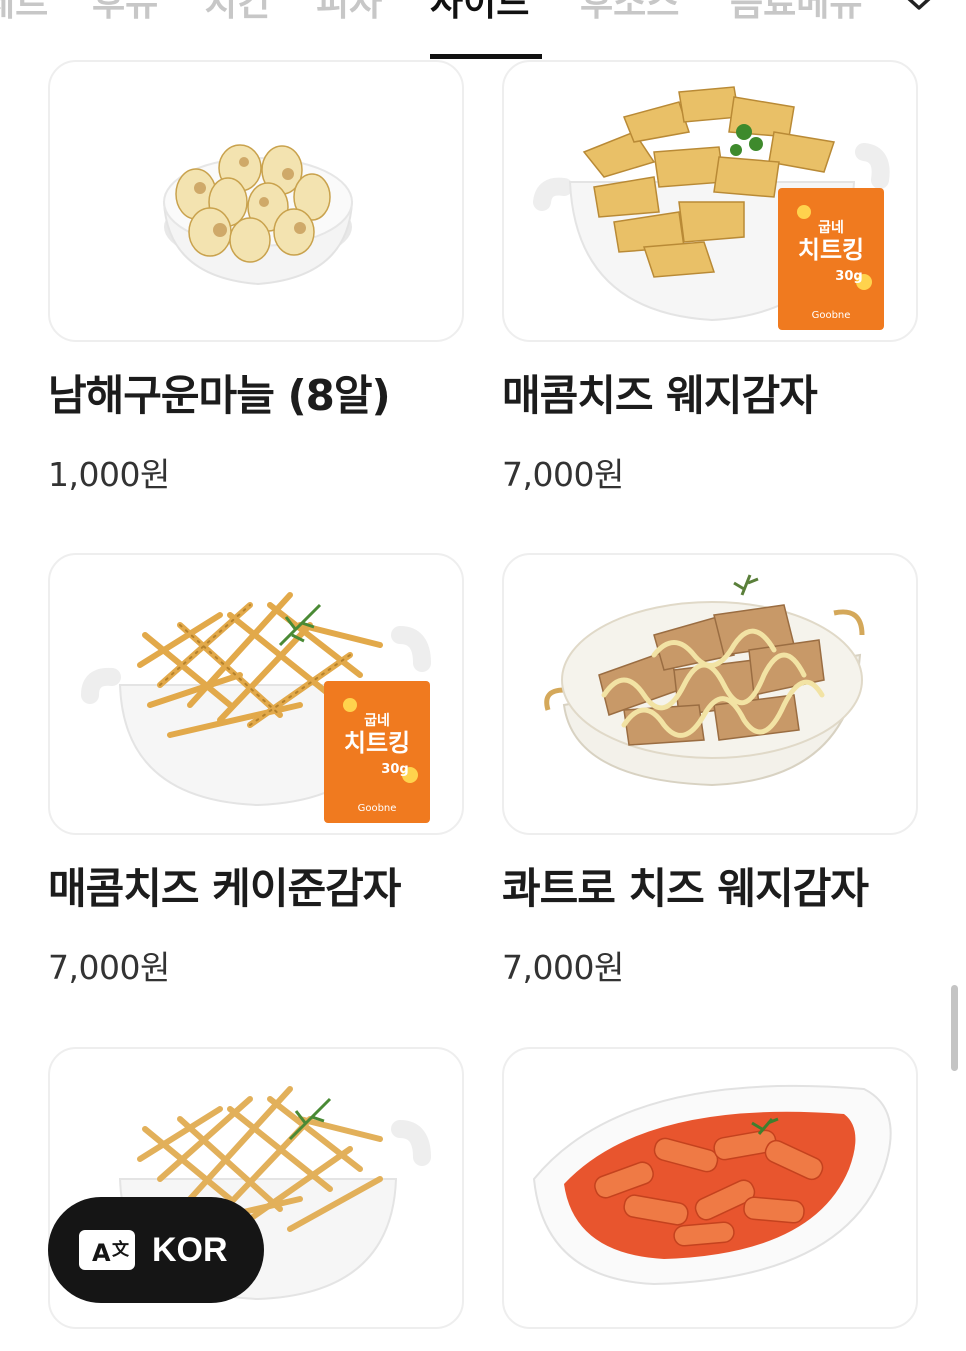  Describe the element at coordinates (190, 1249) in the screenshot. I see `language-label: KOR` at that location.